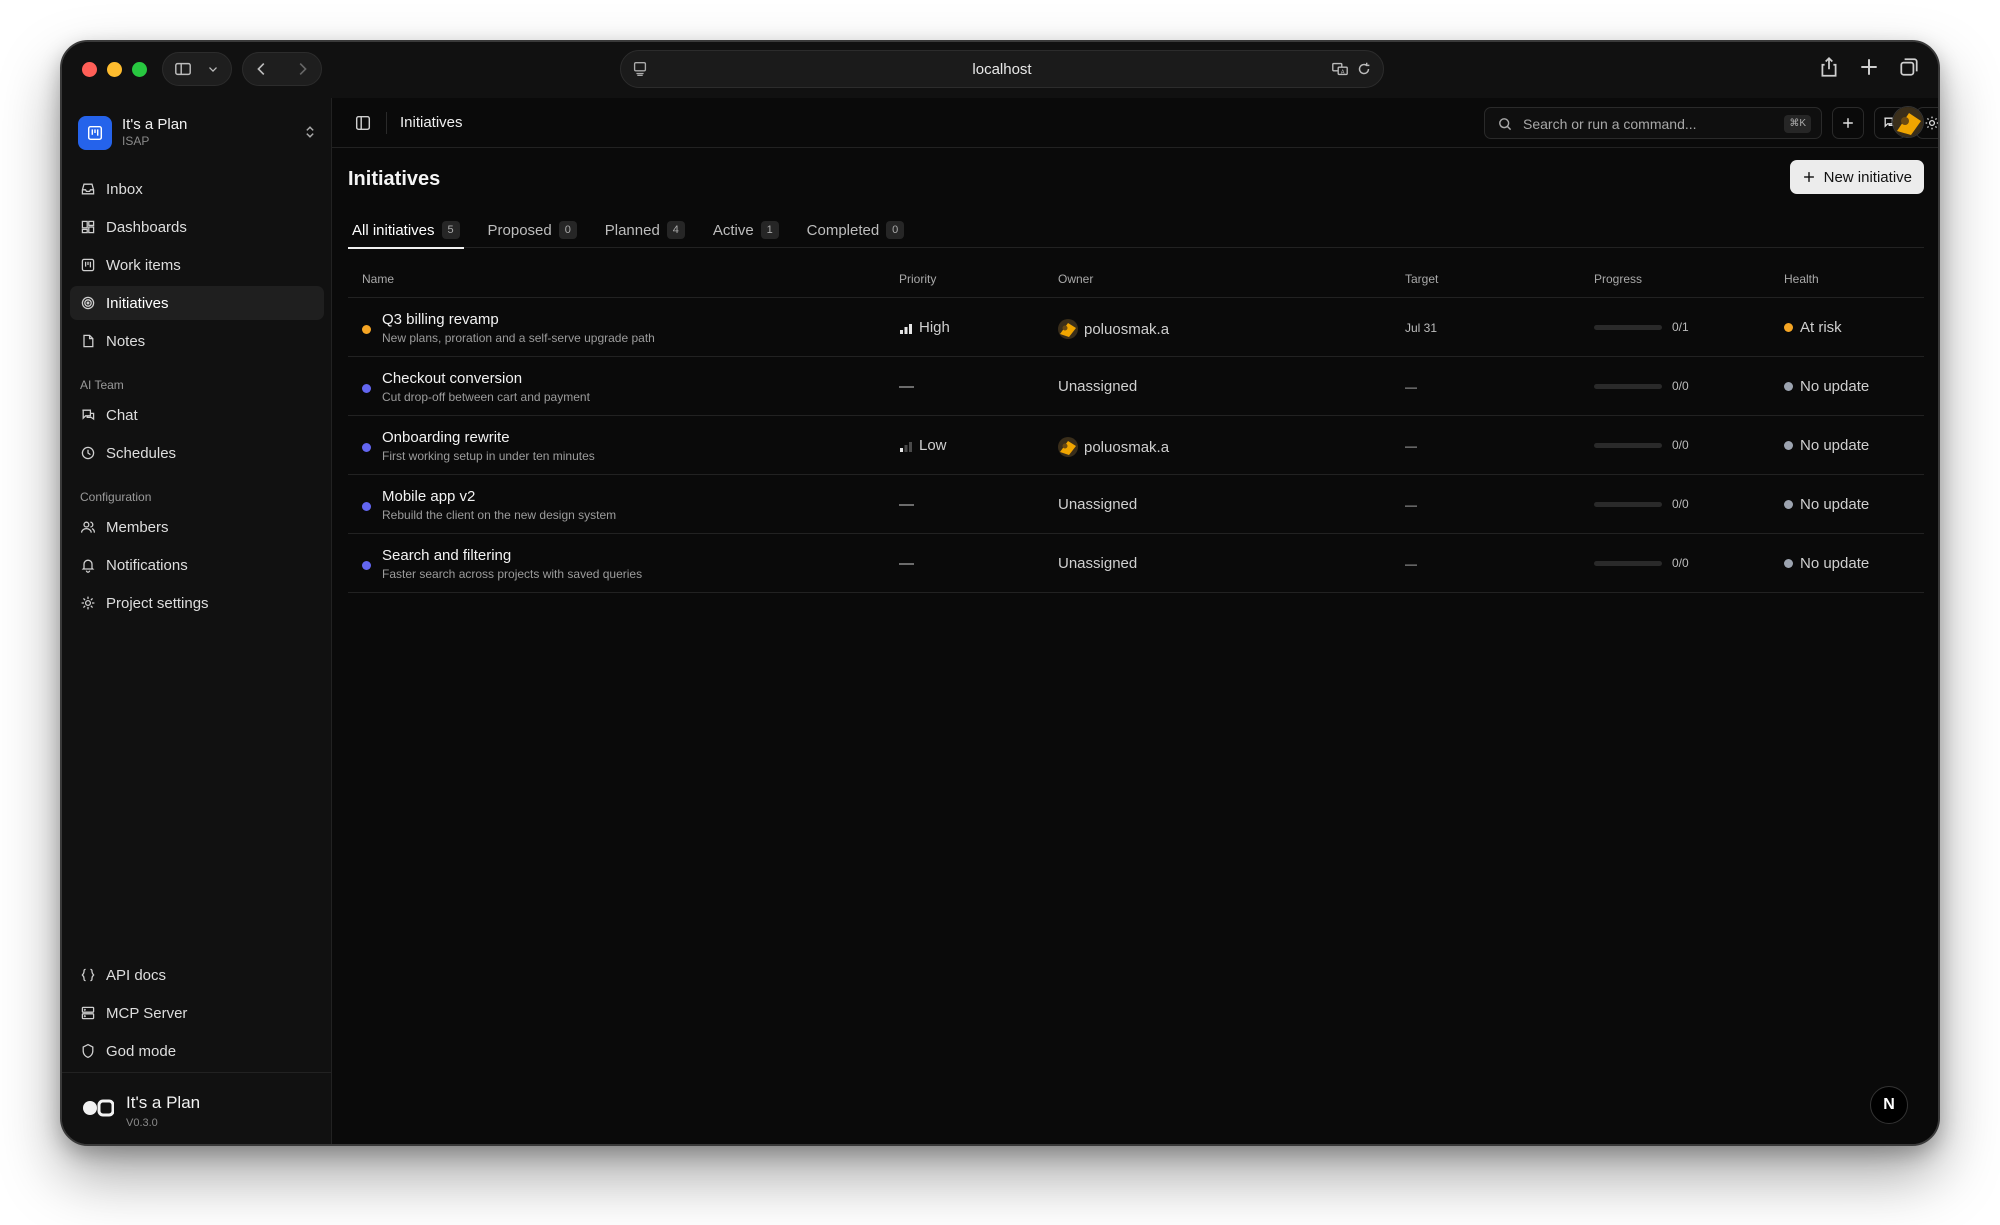 Image resolution: width=2000 pixels, height=1225 pixels. I want to click on braces-icon, so click(88, 975).